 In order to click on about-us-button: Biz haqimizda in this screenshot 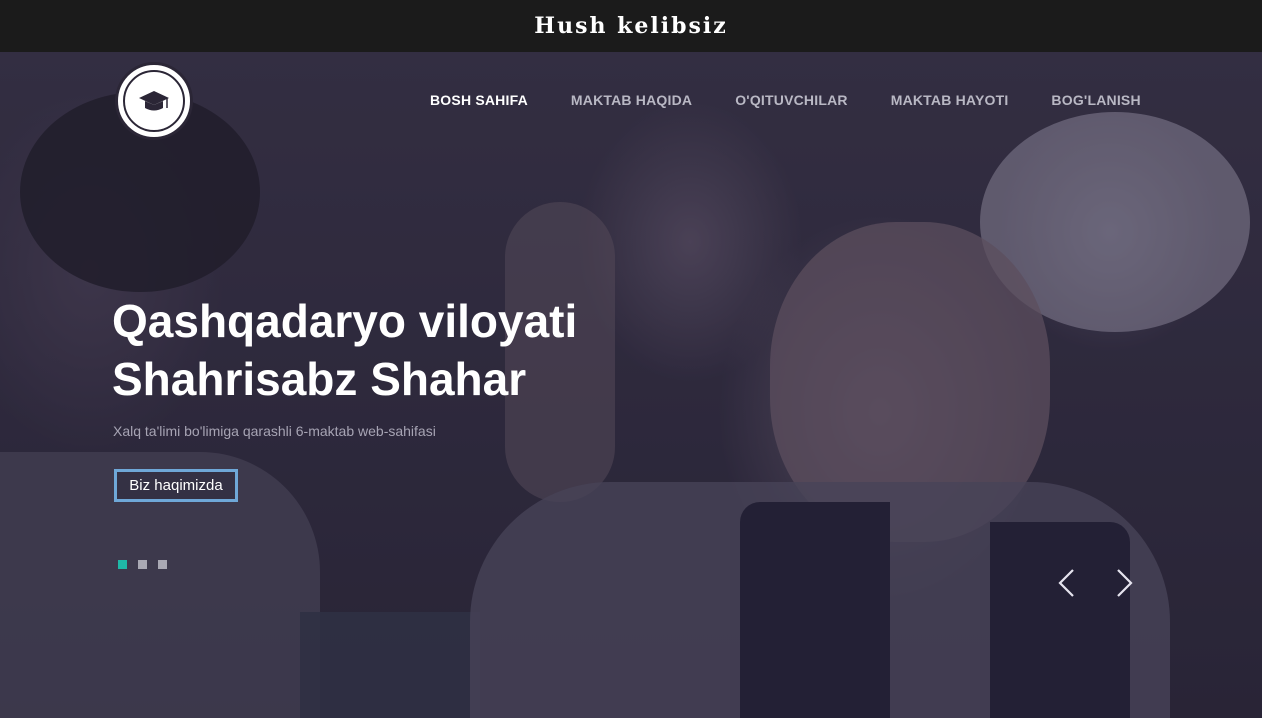, I will do `click(176, 485)`.